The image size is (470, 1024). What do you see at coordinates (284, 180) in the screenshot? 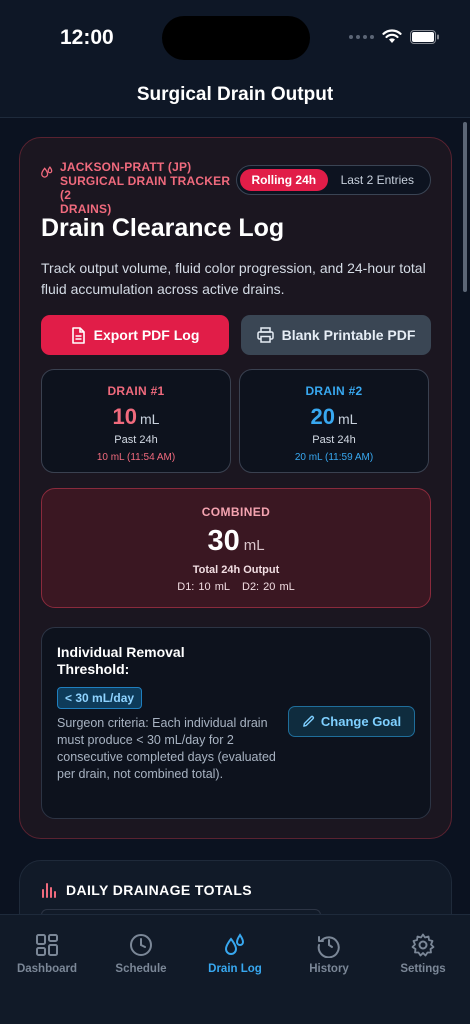
I see `segment-rolling-24h: Rolling 24h` at bounding box center [284, 180].